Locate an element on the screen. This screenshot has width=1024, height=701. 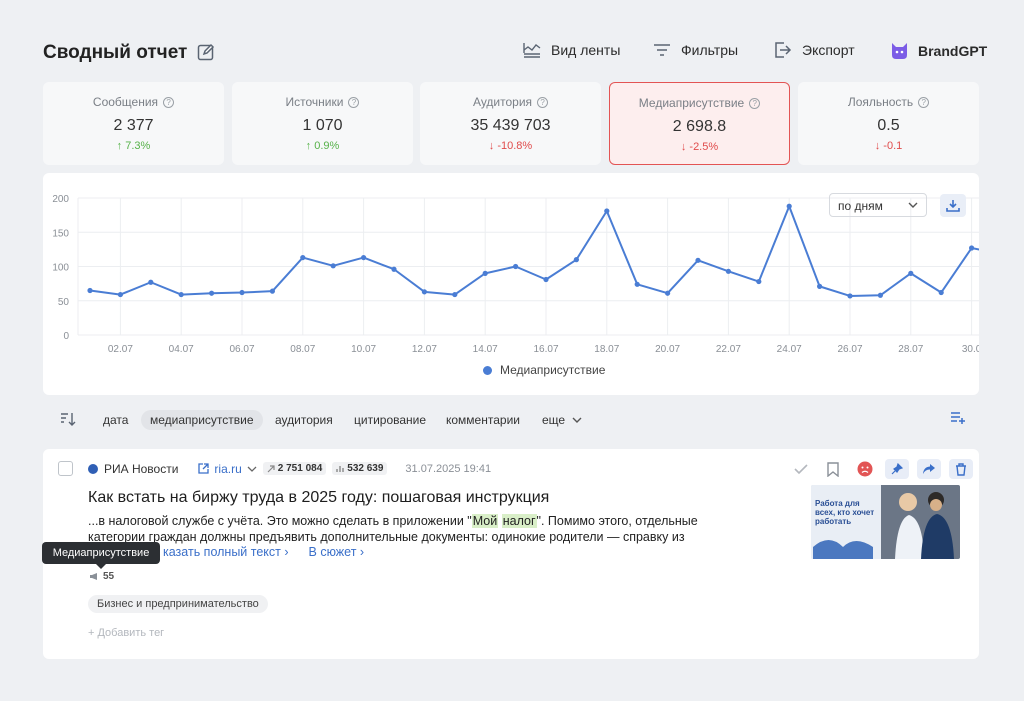
sort-by-citation: цитирование is located at coordinates (390, 420).